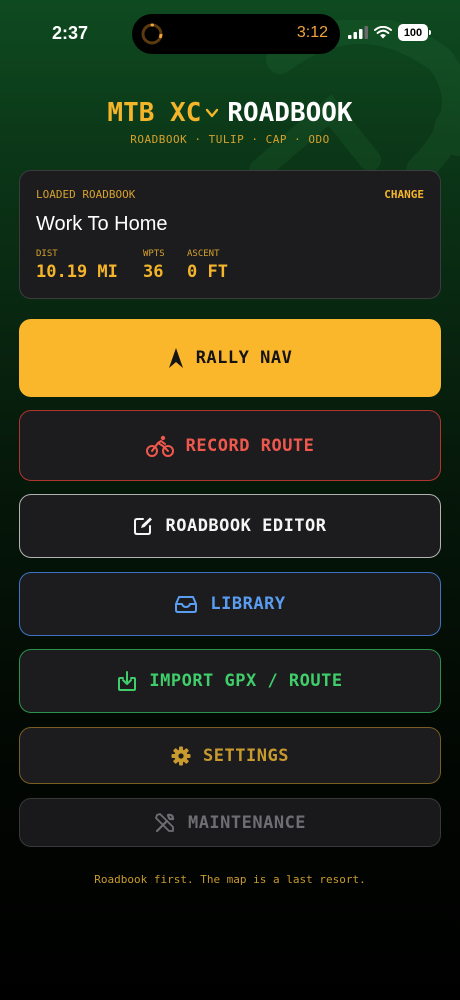 The width and height of the screenshot is (460, 1000). Describe the element at coordinates (153, 272) in the screenshot. I see `stat-value: 36` at that location.